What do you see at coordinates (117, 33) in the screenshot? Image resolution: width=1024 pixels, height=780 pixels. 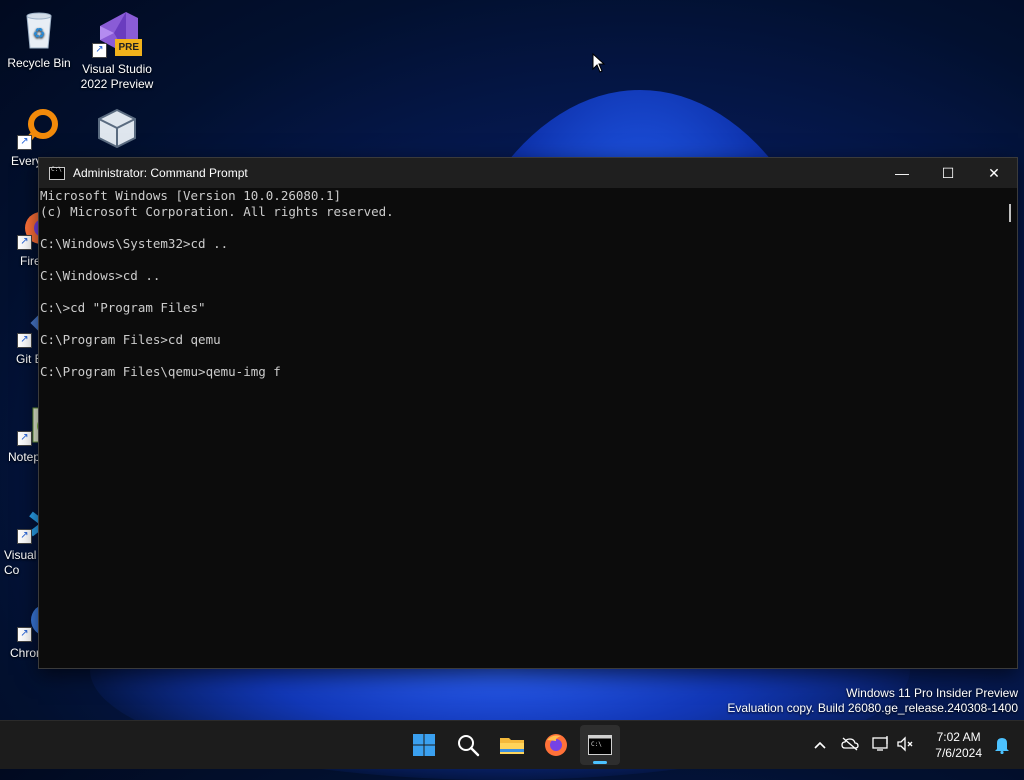 I see `visual-studio-preview-icon: PRE ↗` at bounding box center [117, 33].